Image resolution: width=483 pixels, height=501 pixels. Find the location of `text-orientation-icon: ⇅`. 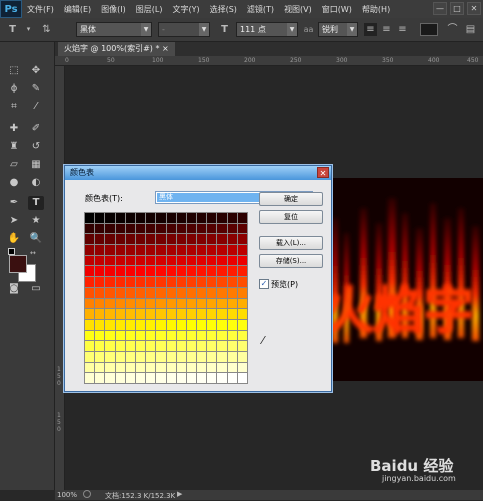

text-orientation-icon: ⇅ is located at coordinates (46, 29).